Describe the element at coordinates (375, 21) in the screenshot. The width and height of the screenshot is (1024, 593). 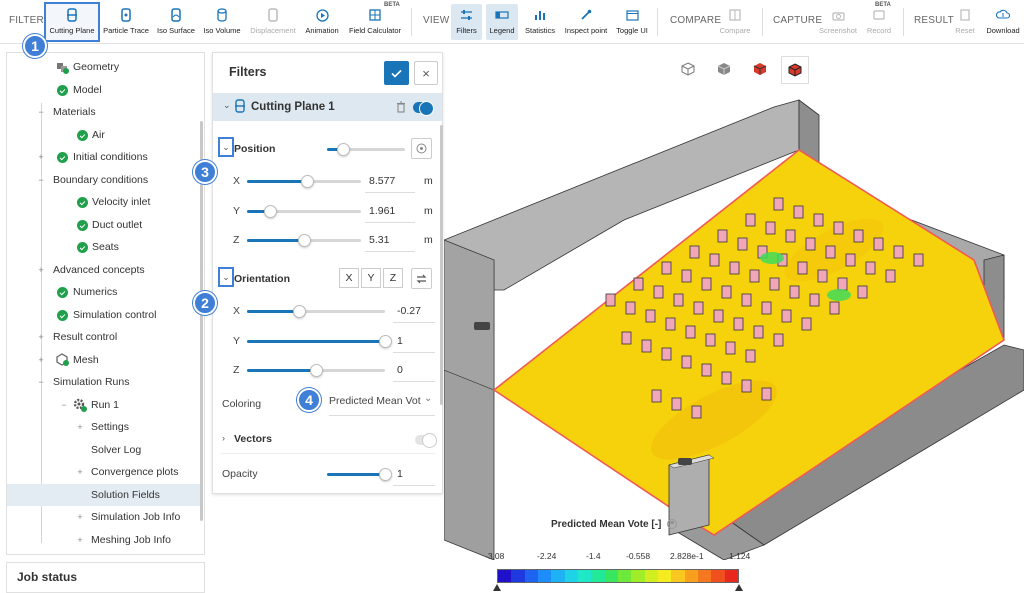
I see `field-calculator-button: BETA Field Calculator` at that location.